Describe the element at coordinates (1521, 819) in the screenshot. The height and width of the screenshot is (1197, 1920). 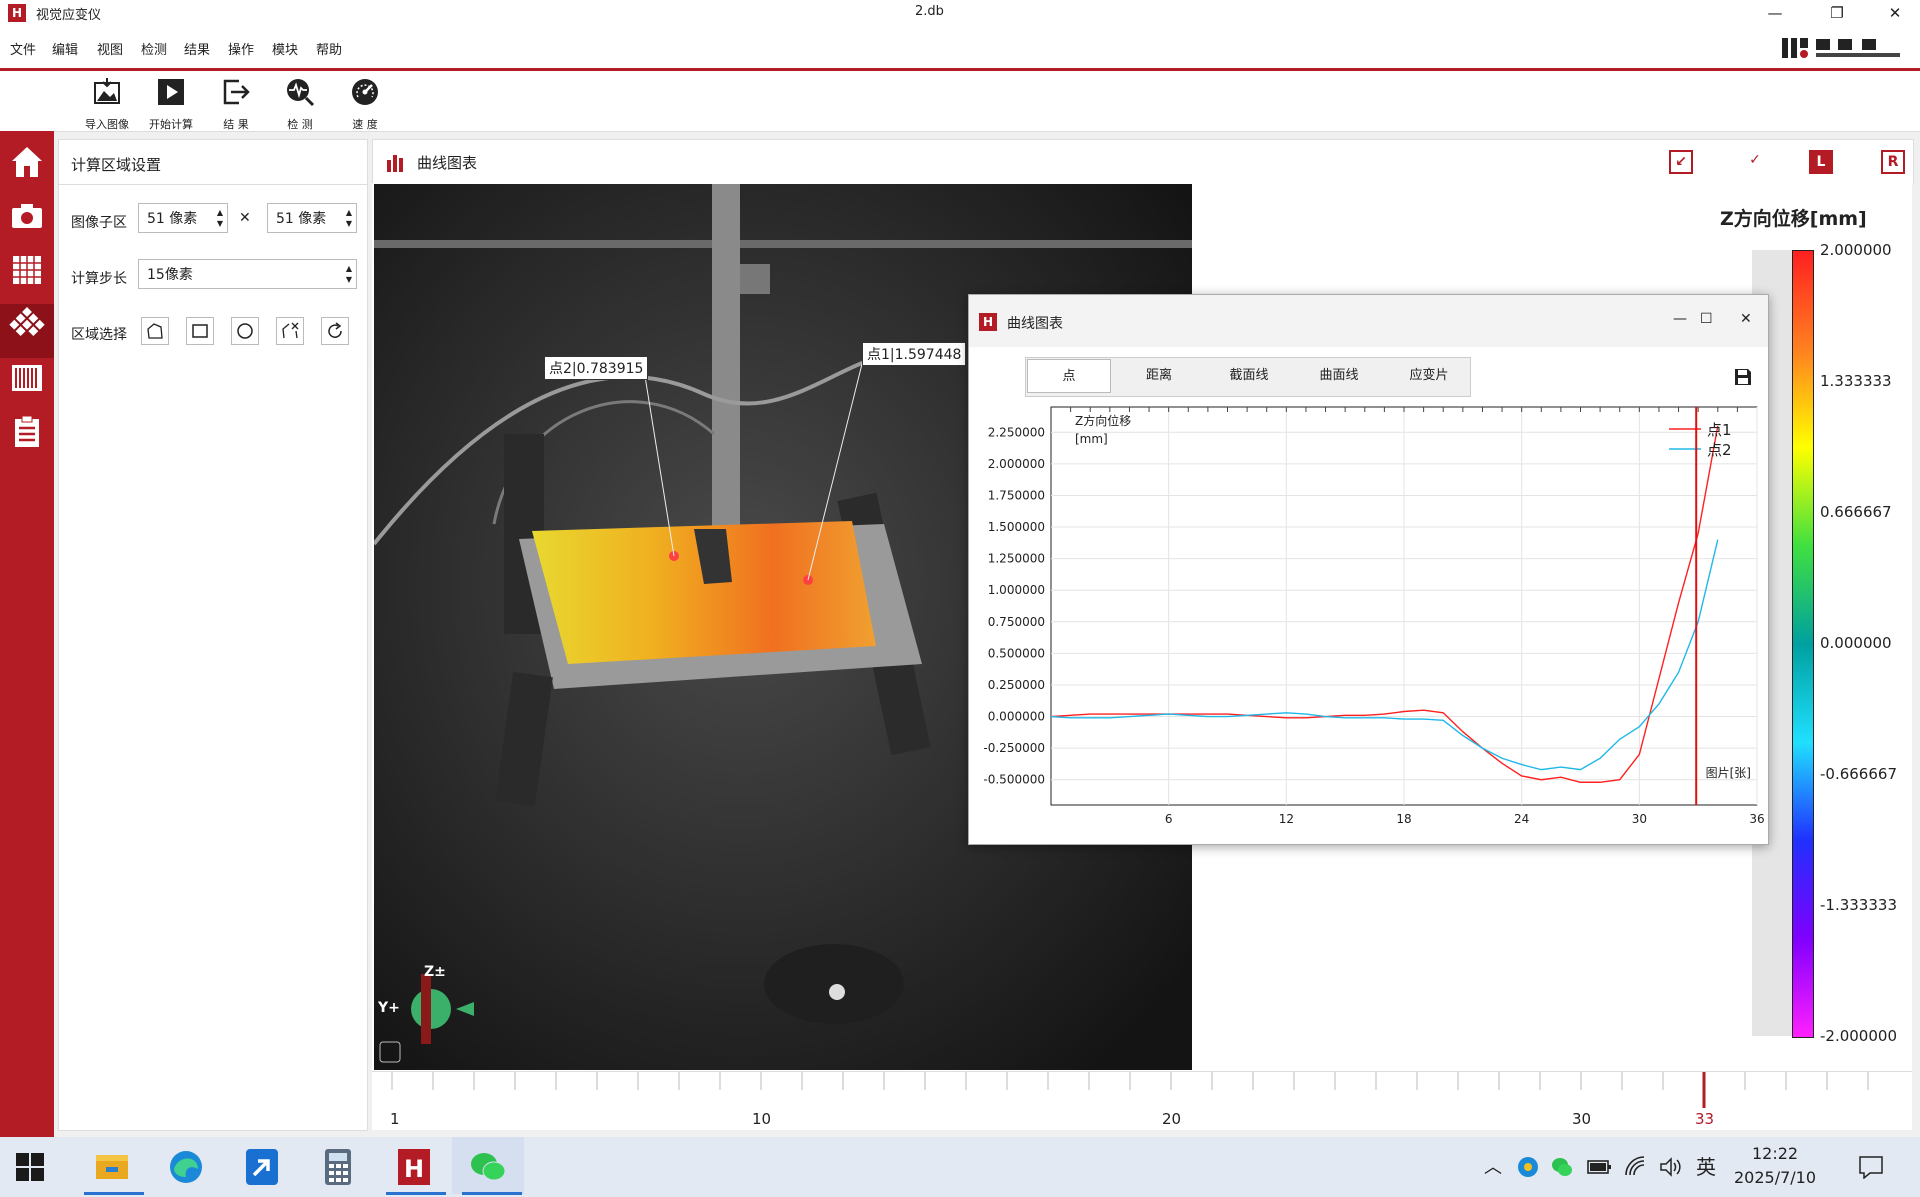
I see `x-tick-label: 24` at that location.